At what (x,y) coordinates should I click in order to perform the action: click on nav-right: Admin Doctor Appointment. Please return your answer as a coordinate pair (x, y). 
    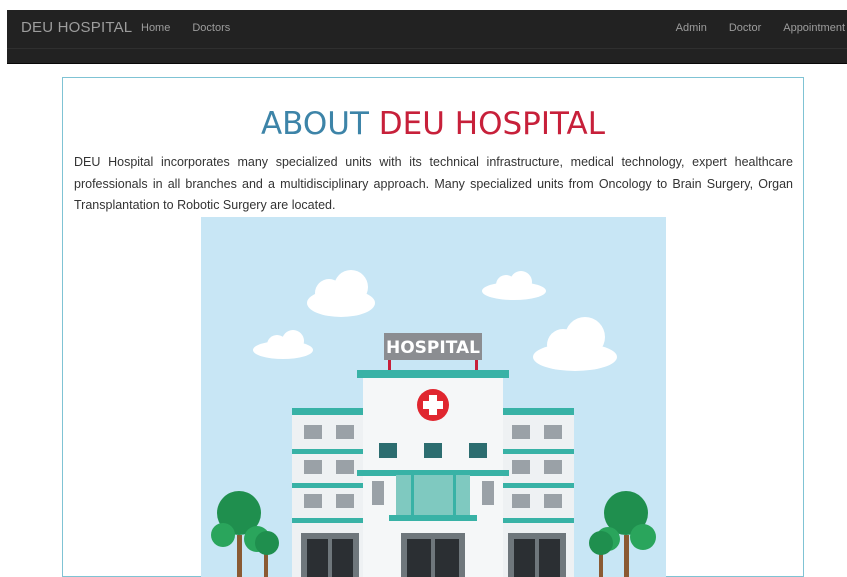
    Looking at the image, I should click on (760, 28).